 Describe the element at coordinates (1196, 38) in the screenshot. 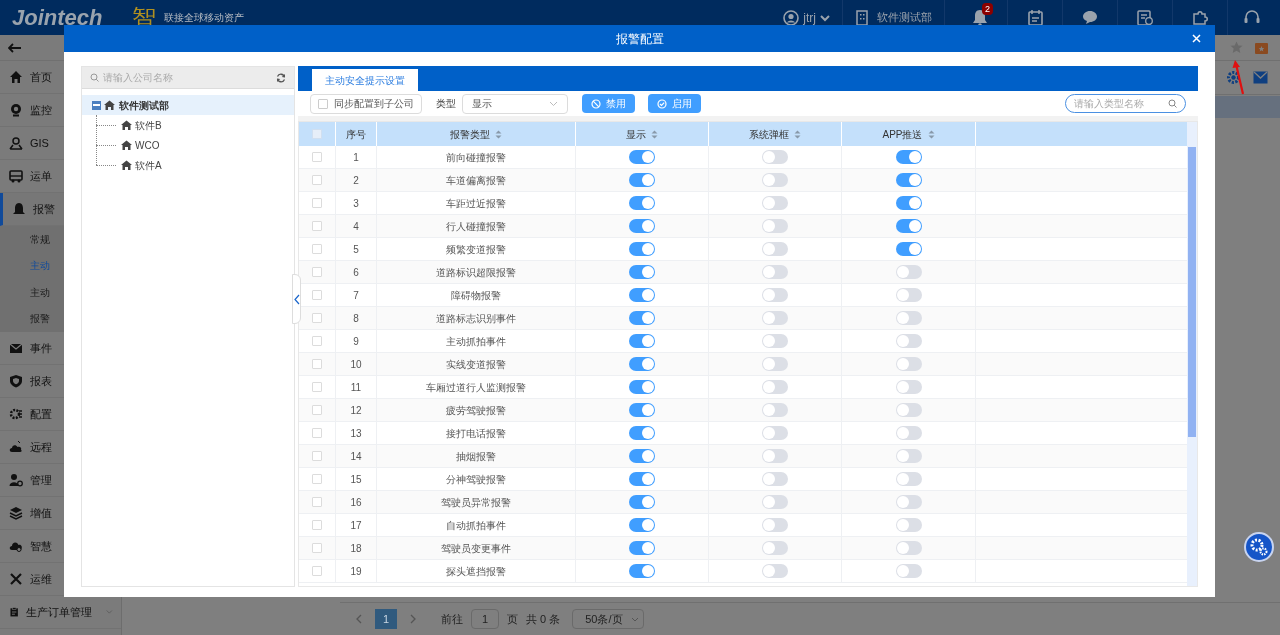

I see `close-icon` at that location.